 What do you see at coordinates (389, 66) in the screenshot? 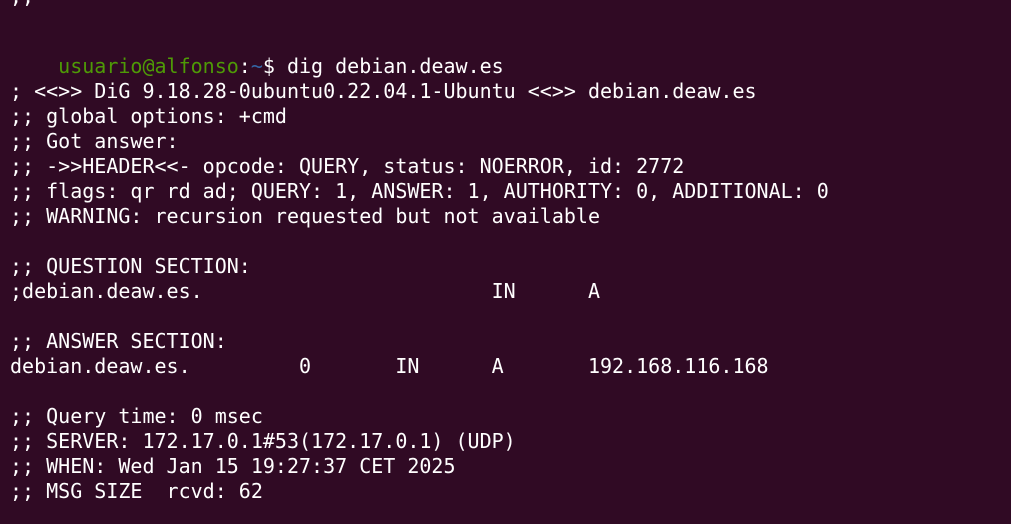
I see `command-text: dig debian.deaw.es` at bounding box center [389, 66].